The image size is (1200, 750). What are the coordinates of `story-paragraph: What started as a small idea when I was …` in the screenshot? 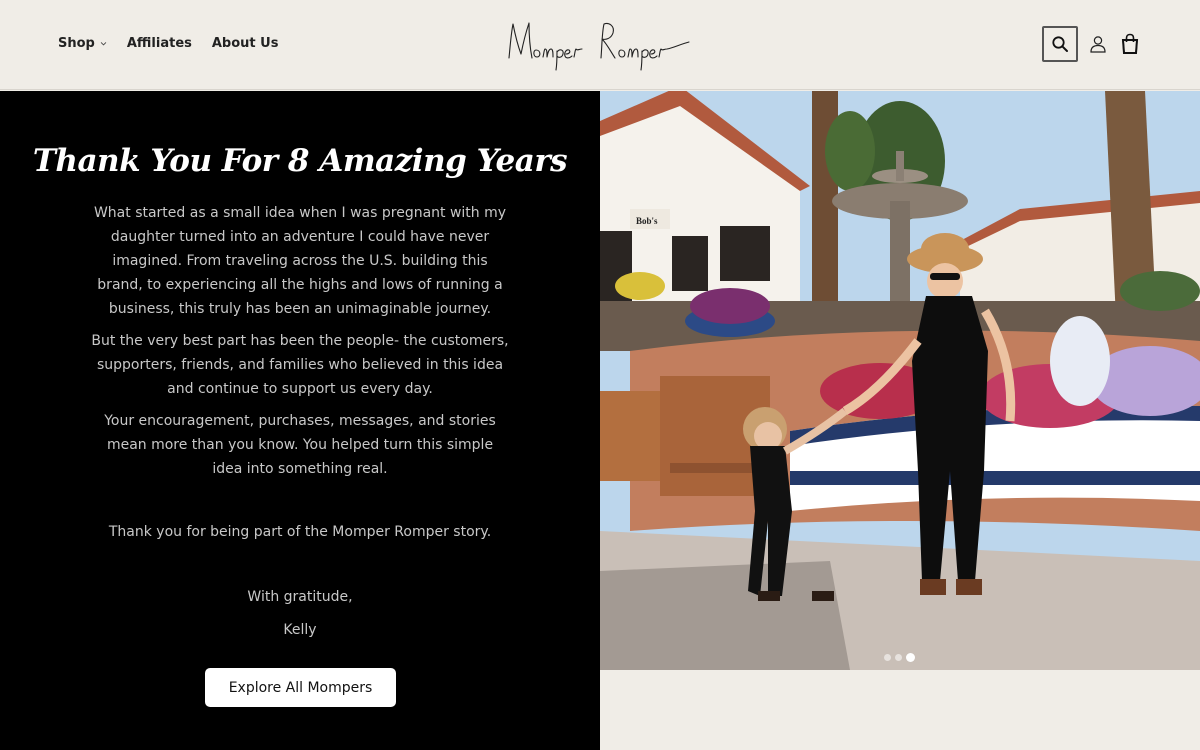 It's located at (300, 261).